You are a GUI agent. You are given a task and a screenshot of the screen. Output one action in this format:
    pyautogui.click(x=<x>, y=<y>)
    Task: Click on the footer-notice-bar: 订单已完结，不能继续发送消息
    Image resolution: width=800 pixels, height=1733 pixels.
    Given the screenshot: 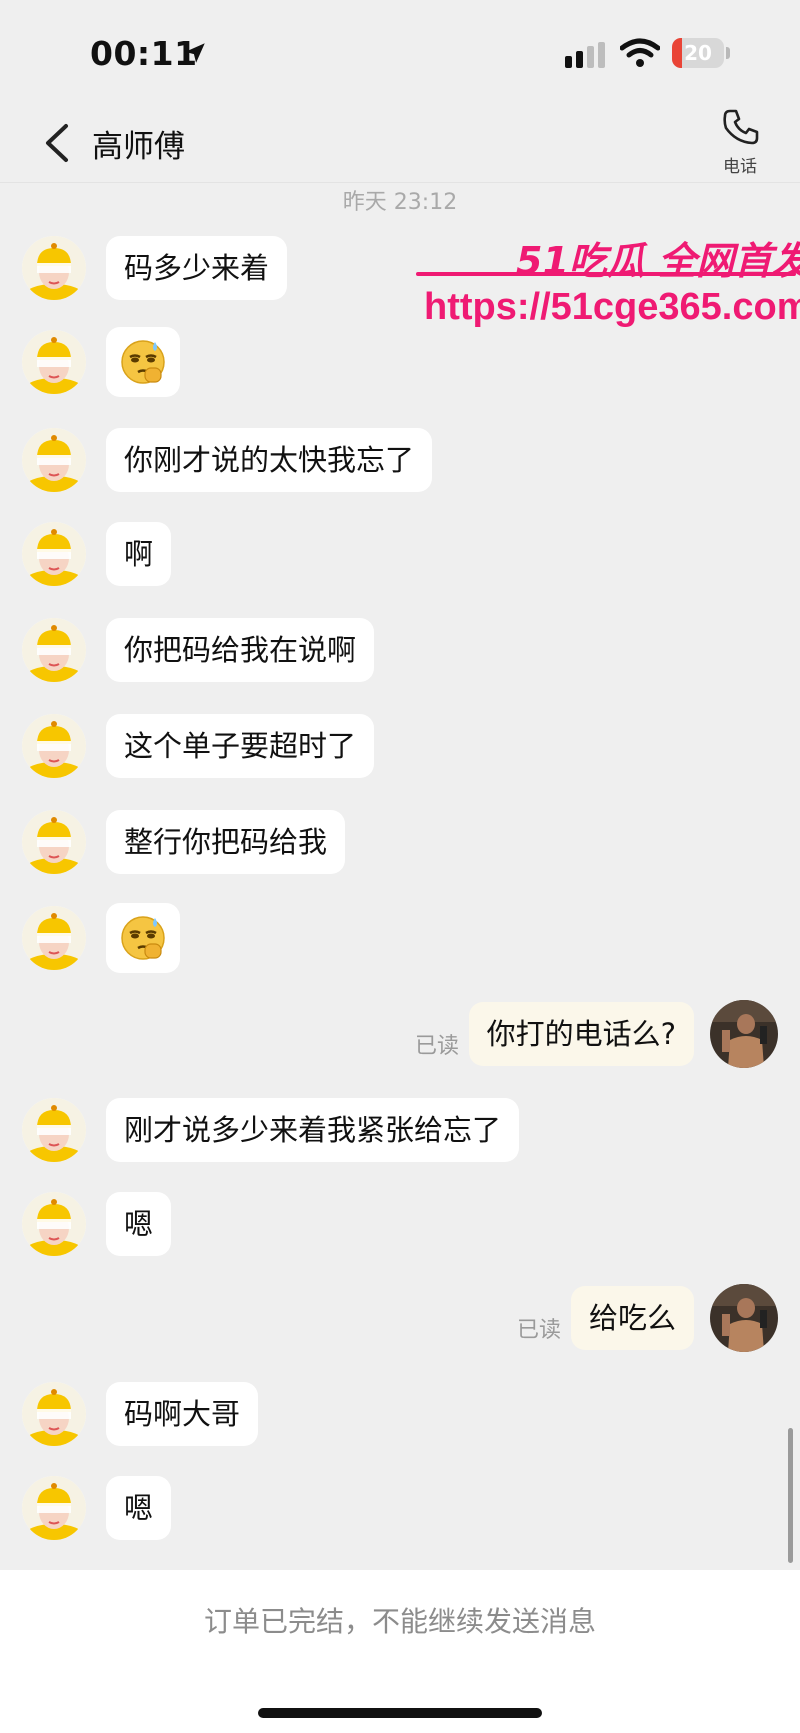 What is the action you would take?
    pyautogui.click(x=400, y=1620)
    